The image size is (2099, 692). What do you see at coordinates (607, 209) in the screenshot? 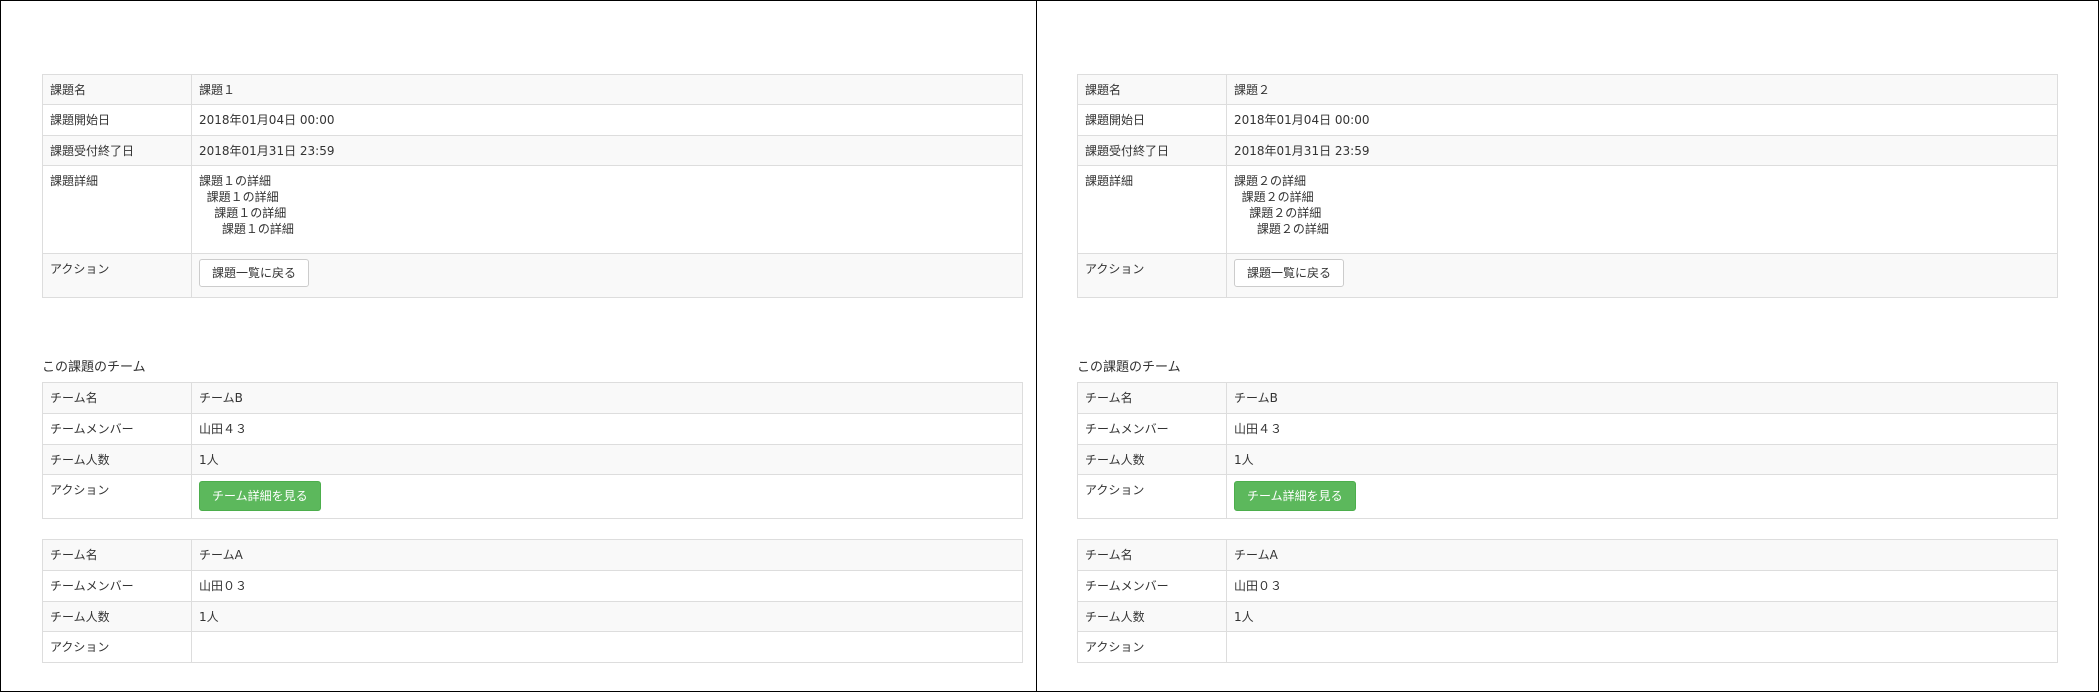
I see `task-detail-value: 課題１の詳細 課題１の詳細 課題１の詳細 課題１の詳細` at bounding box center [607, 209].